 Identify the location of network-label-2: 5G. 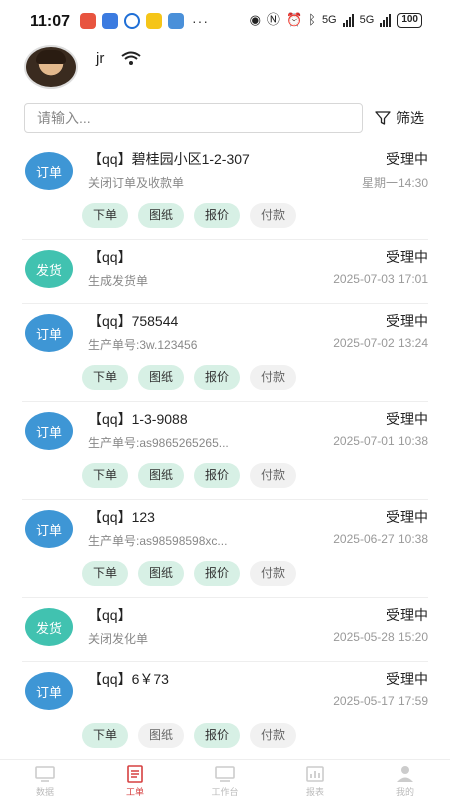
(367, 20).